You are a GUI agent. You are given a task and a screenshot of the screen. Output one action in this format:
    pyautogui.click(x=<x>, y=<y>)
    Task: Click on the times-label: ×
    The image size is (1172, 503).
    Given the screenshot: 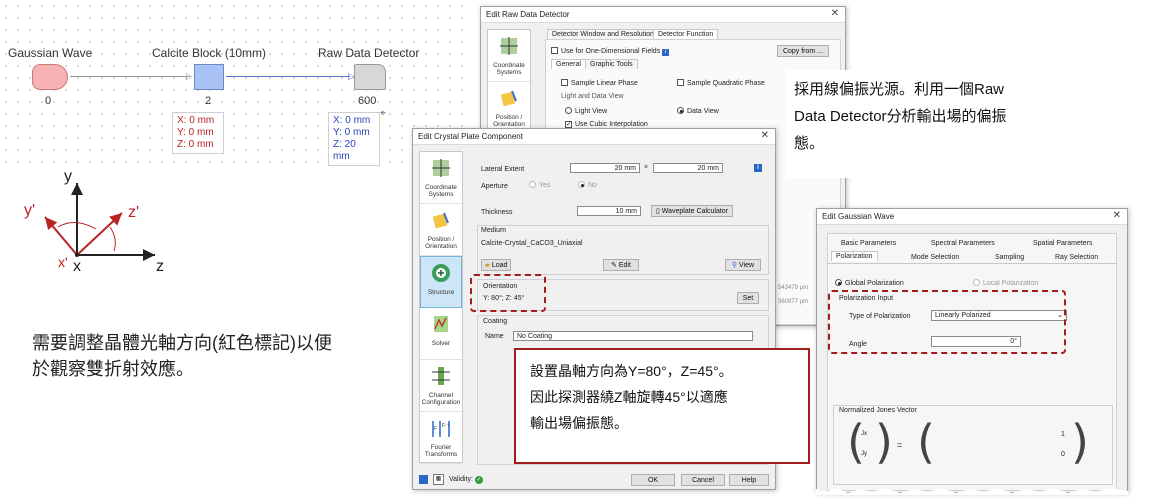 What is the action you would take?
    pyautogui.click(x=646, y=167)
    